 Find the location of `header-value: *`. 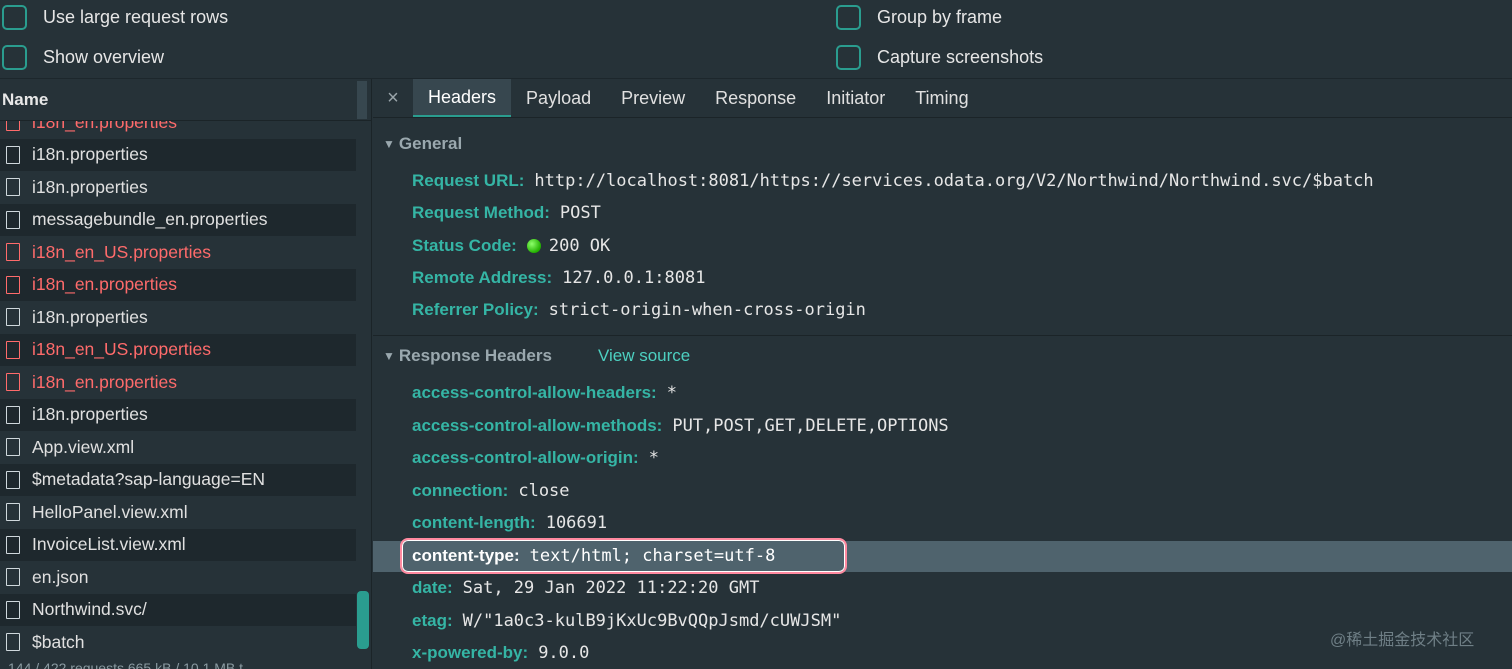

header-value: * is located at coordinates (671, 393).